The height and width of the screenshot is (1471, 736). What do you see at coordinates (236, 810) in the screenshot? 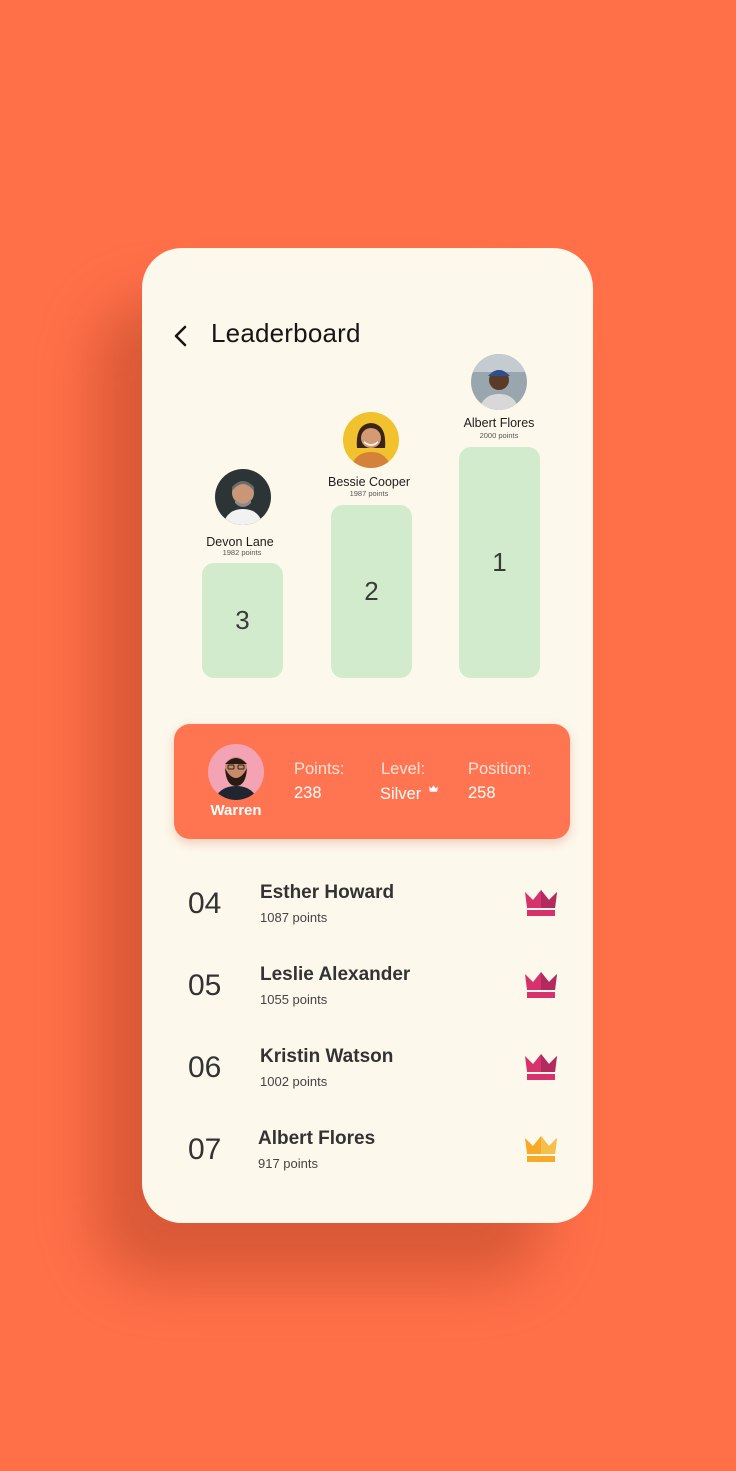
I see `current-user-name: Warren` at bounding box center [236, 810].